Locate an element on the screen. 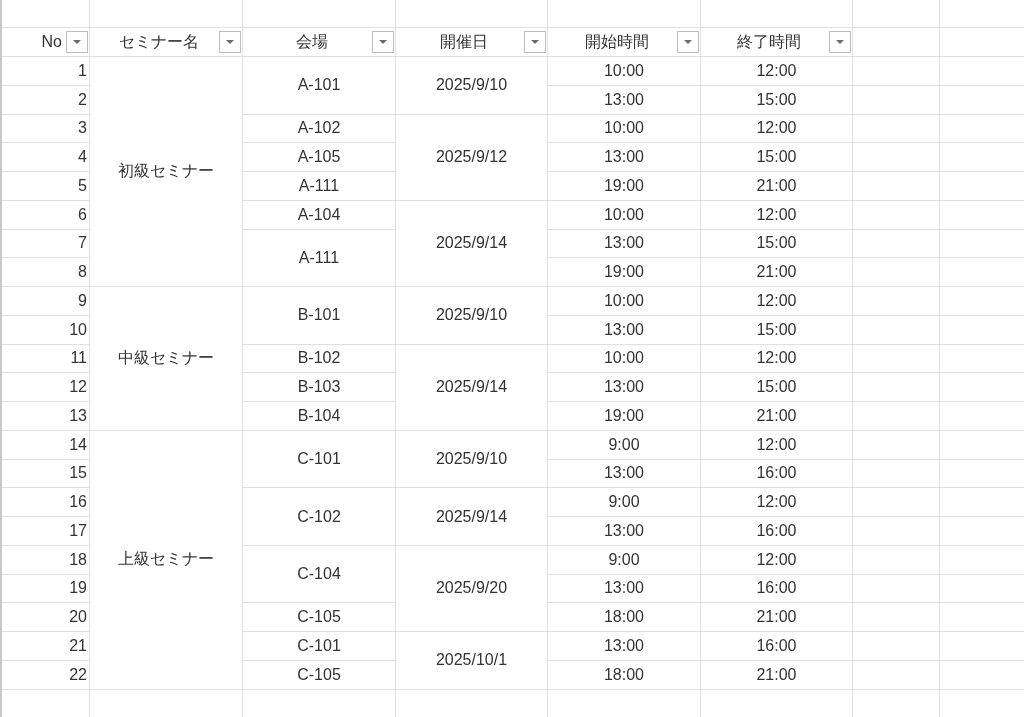  table-cell: 中級セミナー is located at coordinates (166, 359).